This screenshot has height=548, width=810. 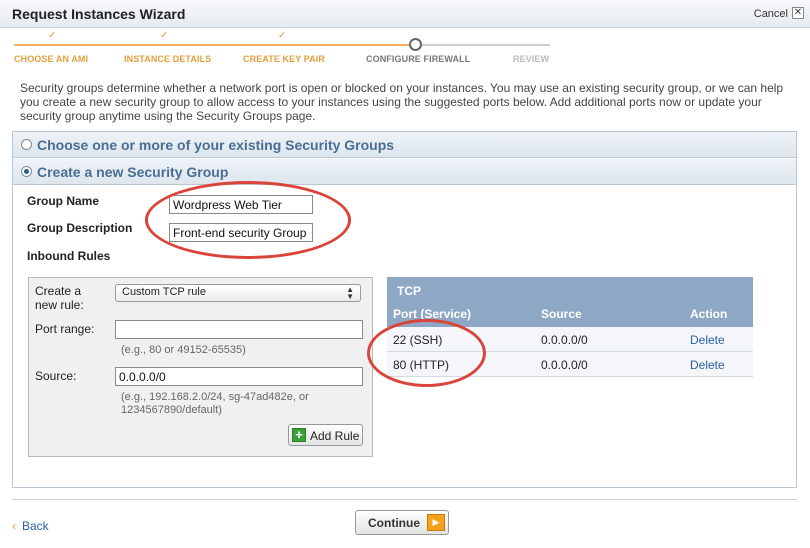 I want to click on rule-port: 22 (SSH), so click(x=418, y=340).